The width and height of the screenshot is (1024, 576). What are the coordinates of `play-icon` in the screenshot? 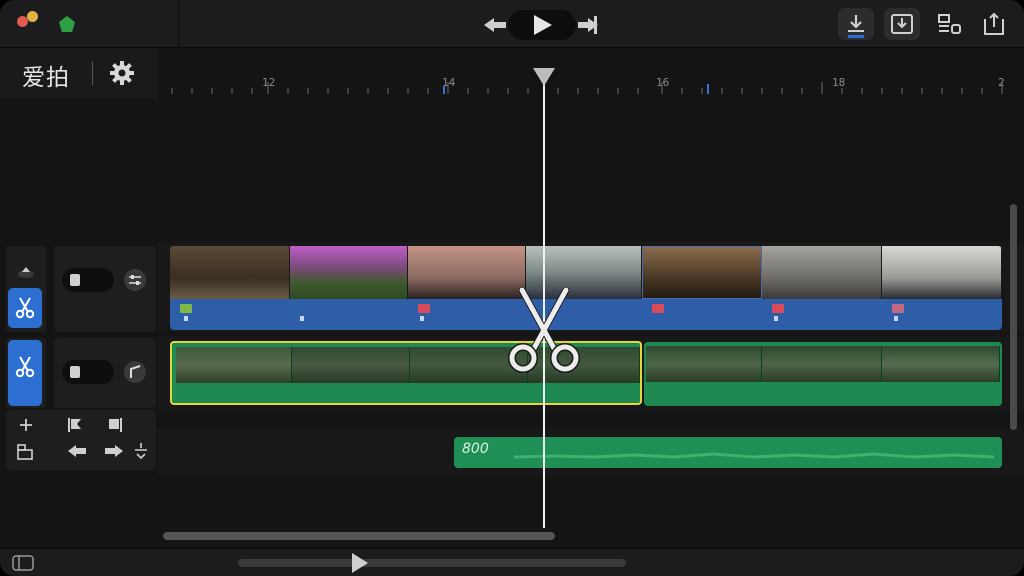 It's located at (542, 25).